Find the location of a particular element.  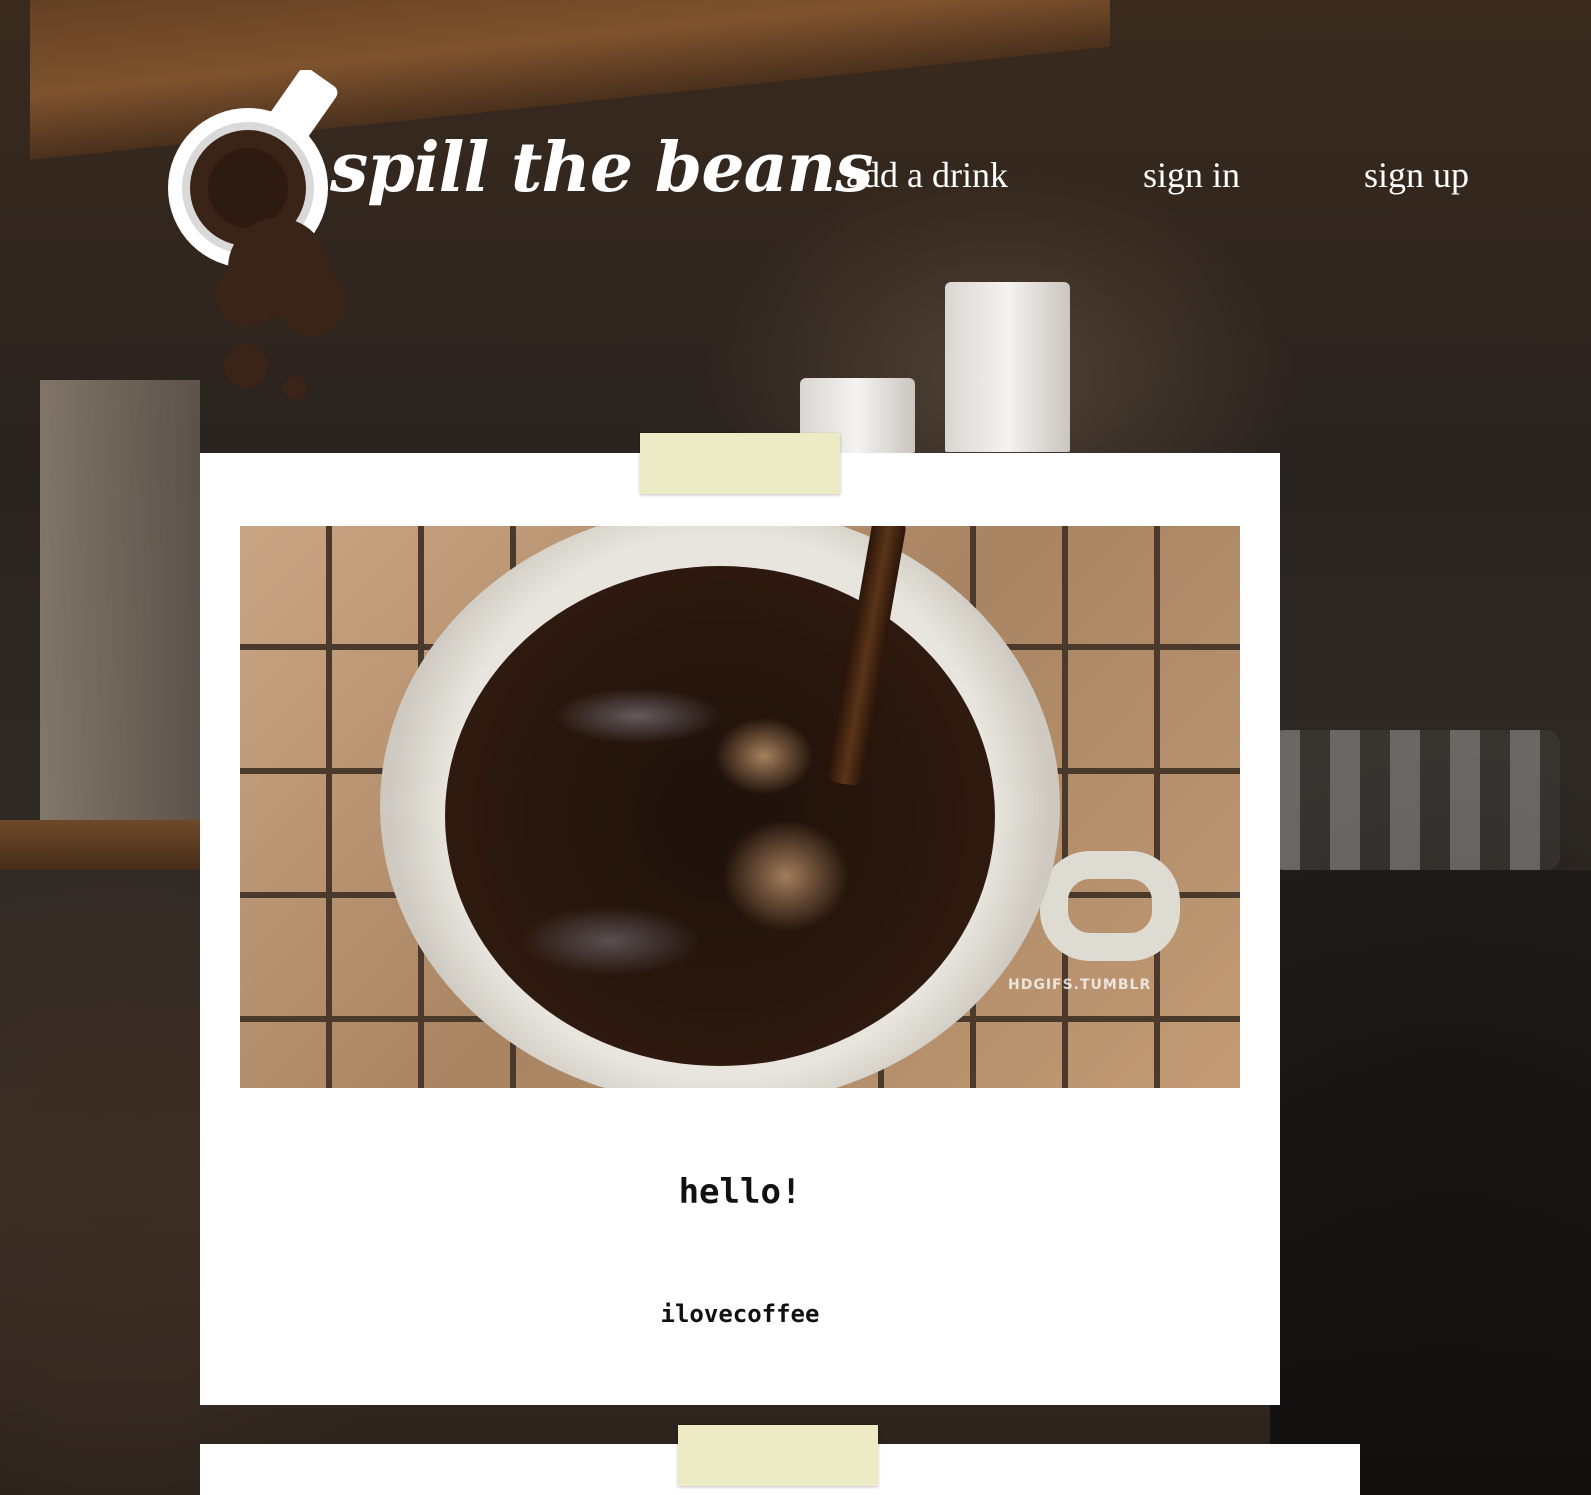

nav-sign-in: sign in is located at coordinates (1191, 175).